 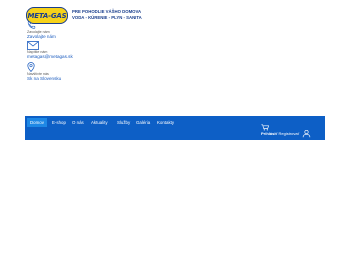 What do you see at coordinates (31, 25) in the screenshot?
I see `phone-icon` at bounding box center [31, 25].